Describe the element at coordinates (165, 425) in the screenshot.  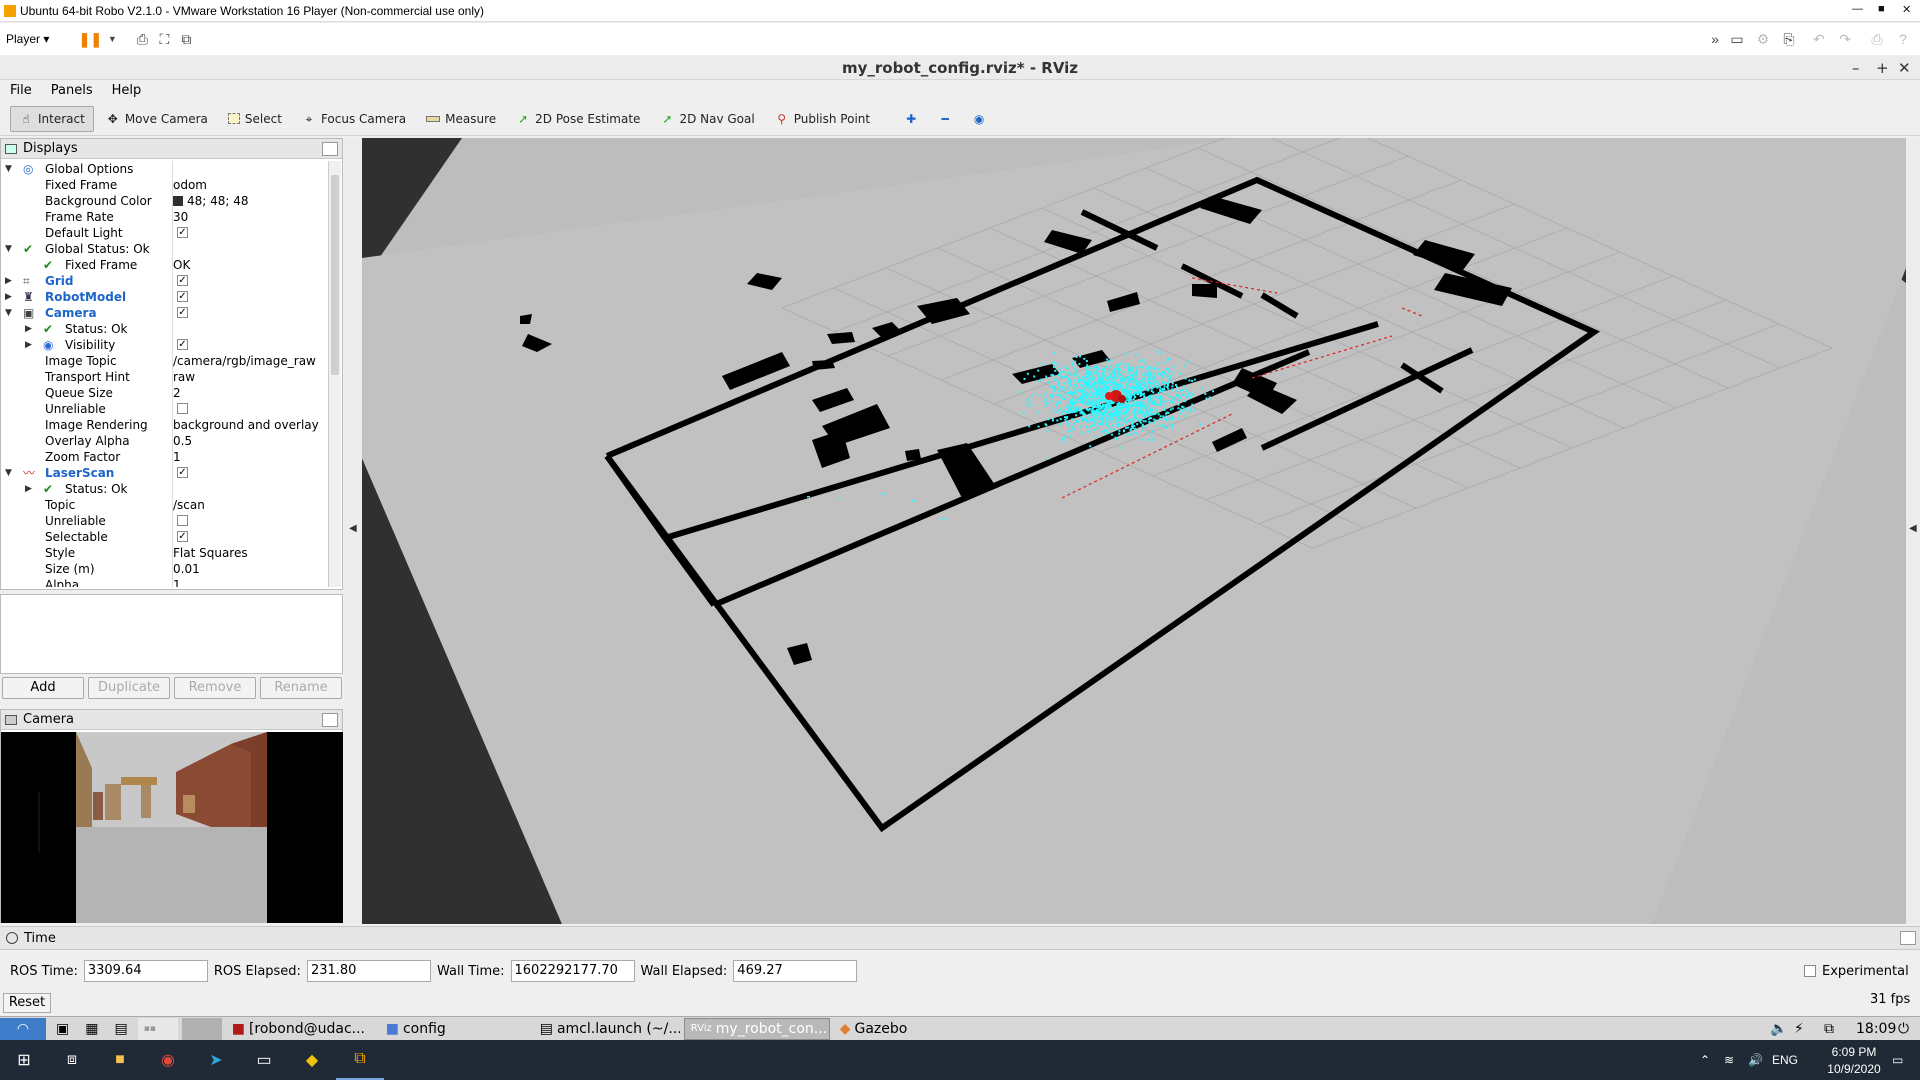
I see `display-row: Image Rendering background and overlay` at that location.